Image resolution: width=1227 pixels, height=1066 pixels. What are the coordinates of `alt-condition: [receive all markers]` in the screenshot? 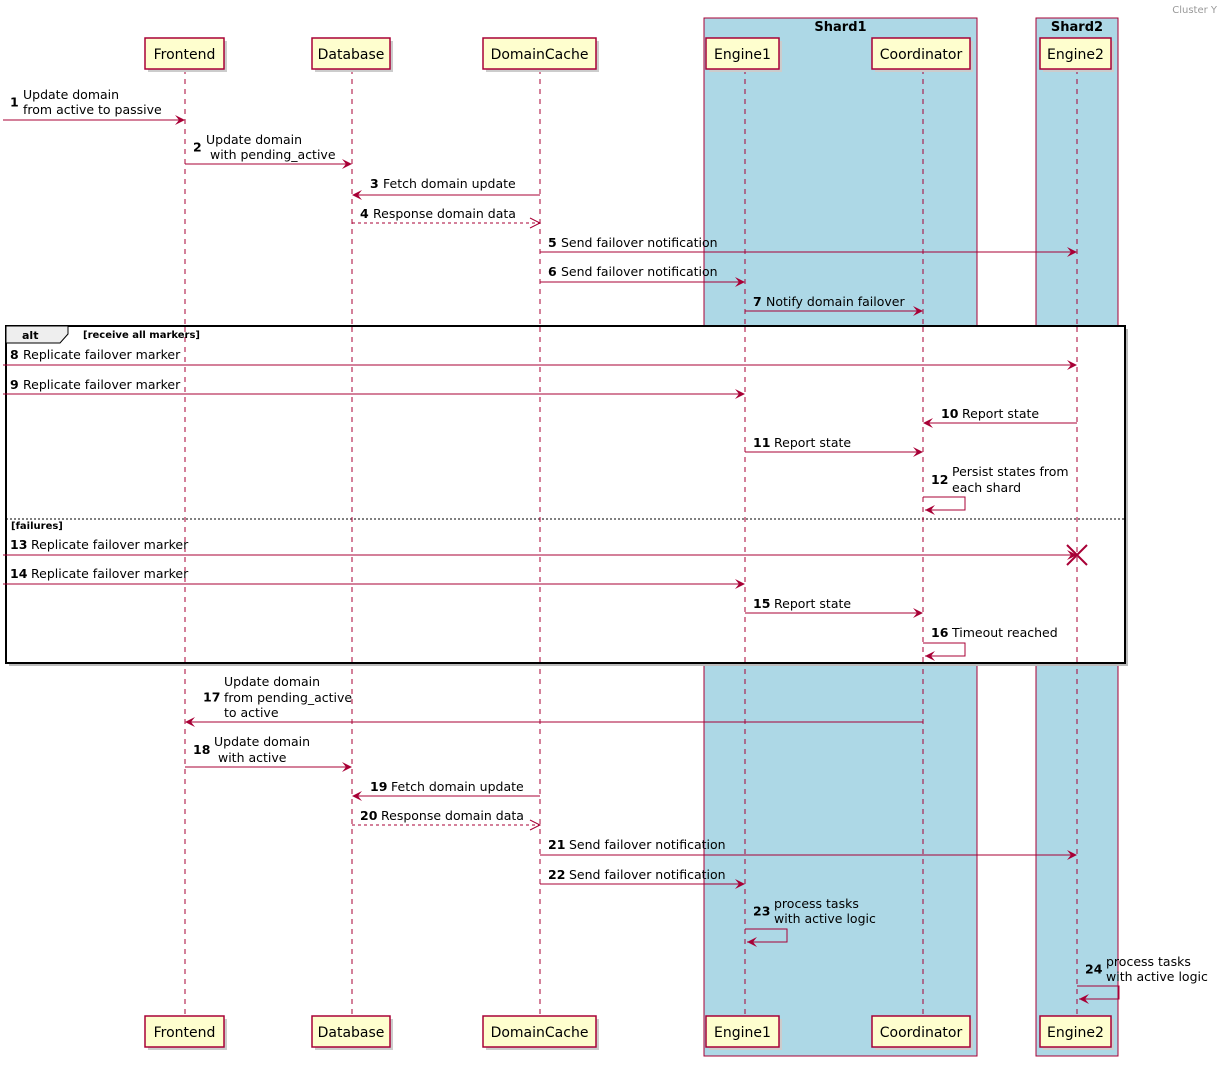 It's located at (141, 335).